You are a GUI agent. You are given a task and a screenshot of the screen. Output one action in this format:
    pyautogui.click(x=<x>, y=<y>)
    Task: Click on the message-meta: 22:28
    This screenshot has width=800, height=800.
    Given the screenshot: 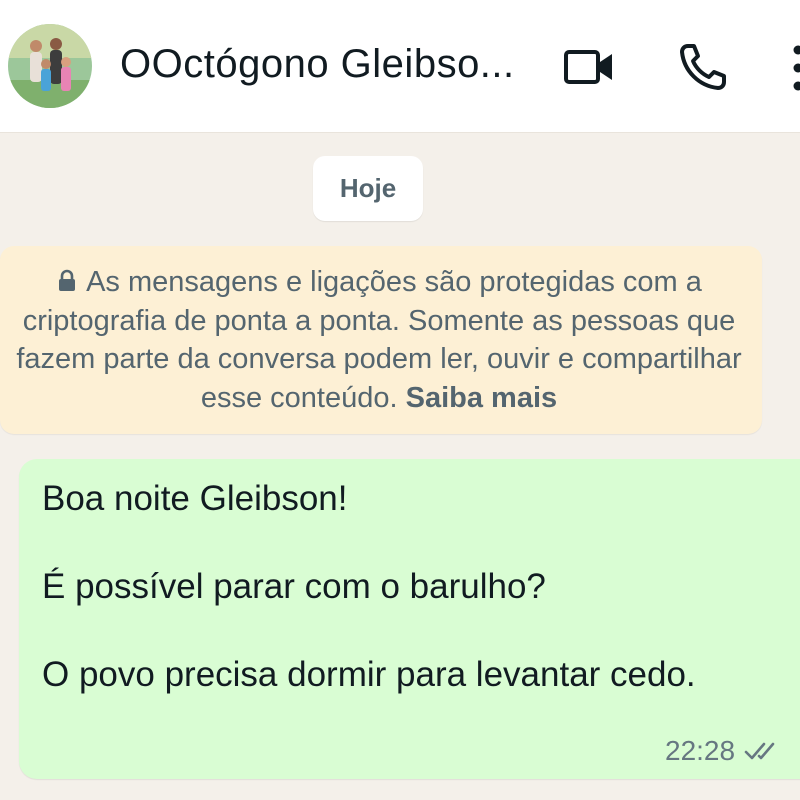 What is the action you would take?
    pyautogui.click(x=724, y=751)
    